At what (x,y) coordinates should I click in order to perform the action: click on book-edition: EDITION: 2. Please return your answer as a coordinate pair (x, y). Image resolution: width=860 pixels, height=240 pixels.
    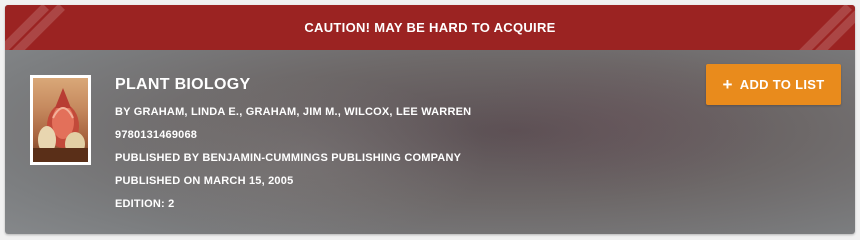
    Looking at the image, I should click on (145, 204).